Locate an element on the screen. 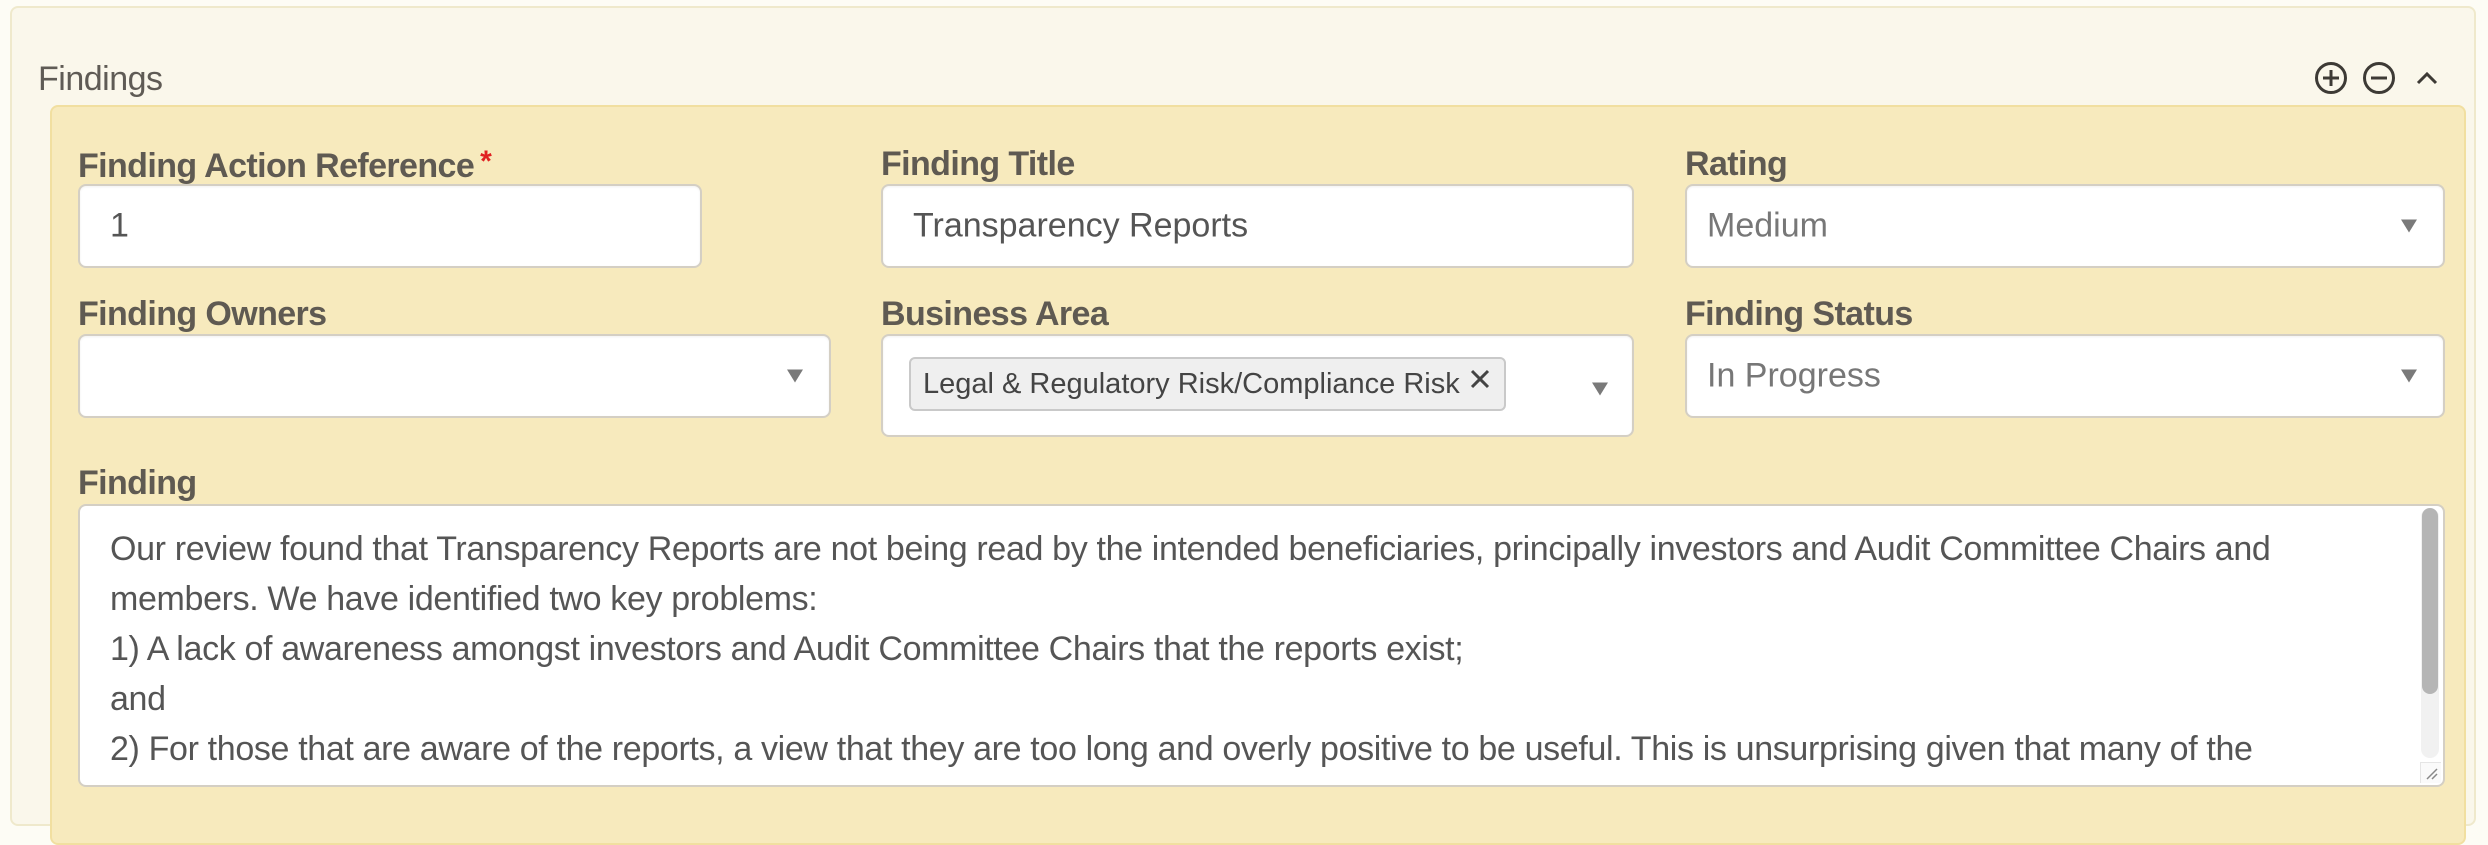 The width and height of the screenshot is (2488, 845). business-area-tag-label: Legal & Regulatory Risk/Compliance Risk is located at coordinates (1191, 383).